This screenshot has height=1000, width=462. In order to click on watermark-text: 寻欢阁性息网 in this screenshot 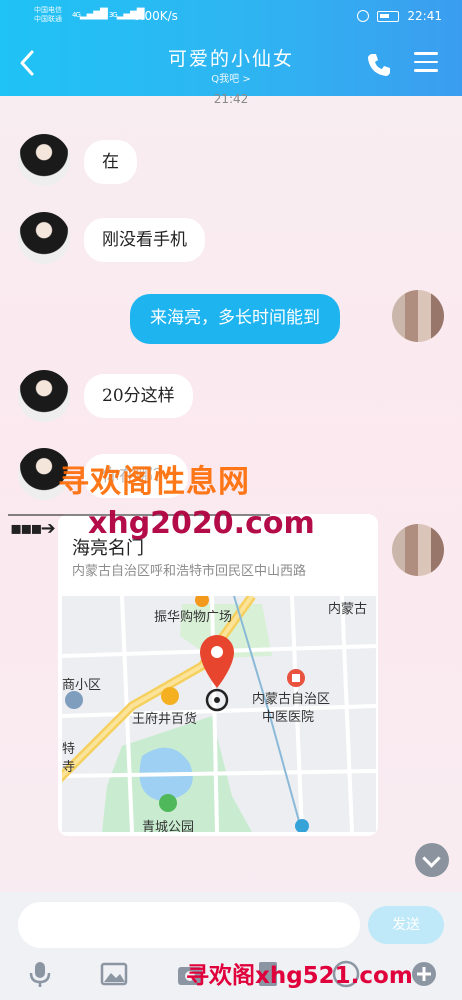, I will do `click(154, 482)`.